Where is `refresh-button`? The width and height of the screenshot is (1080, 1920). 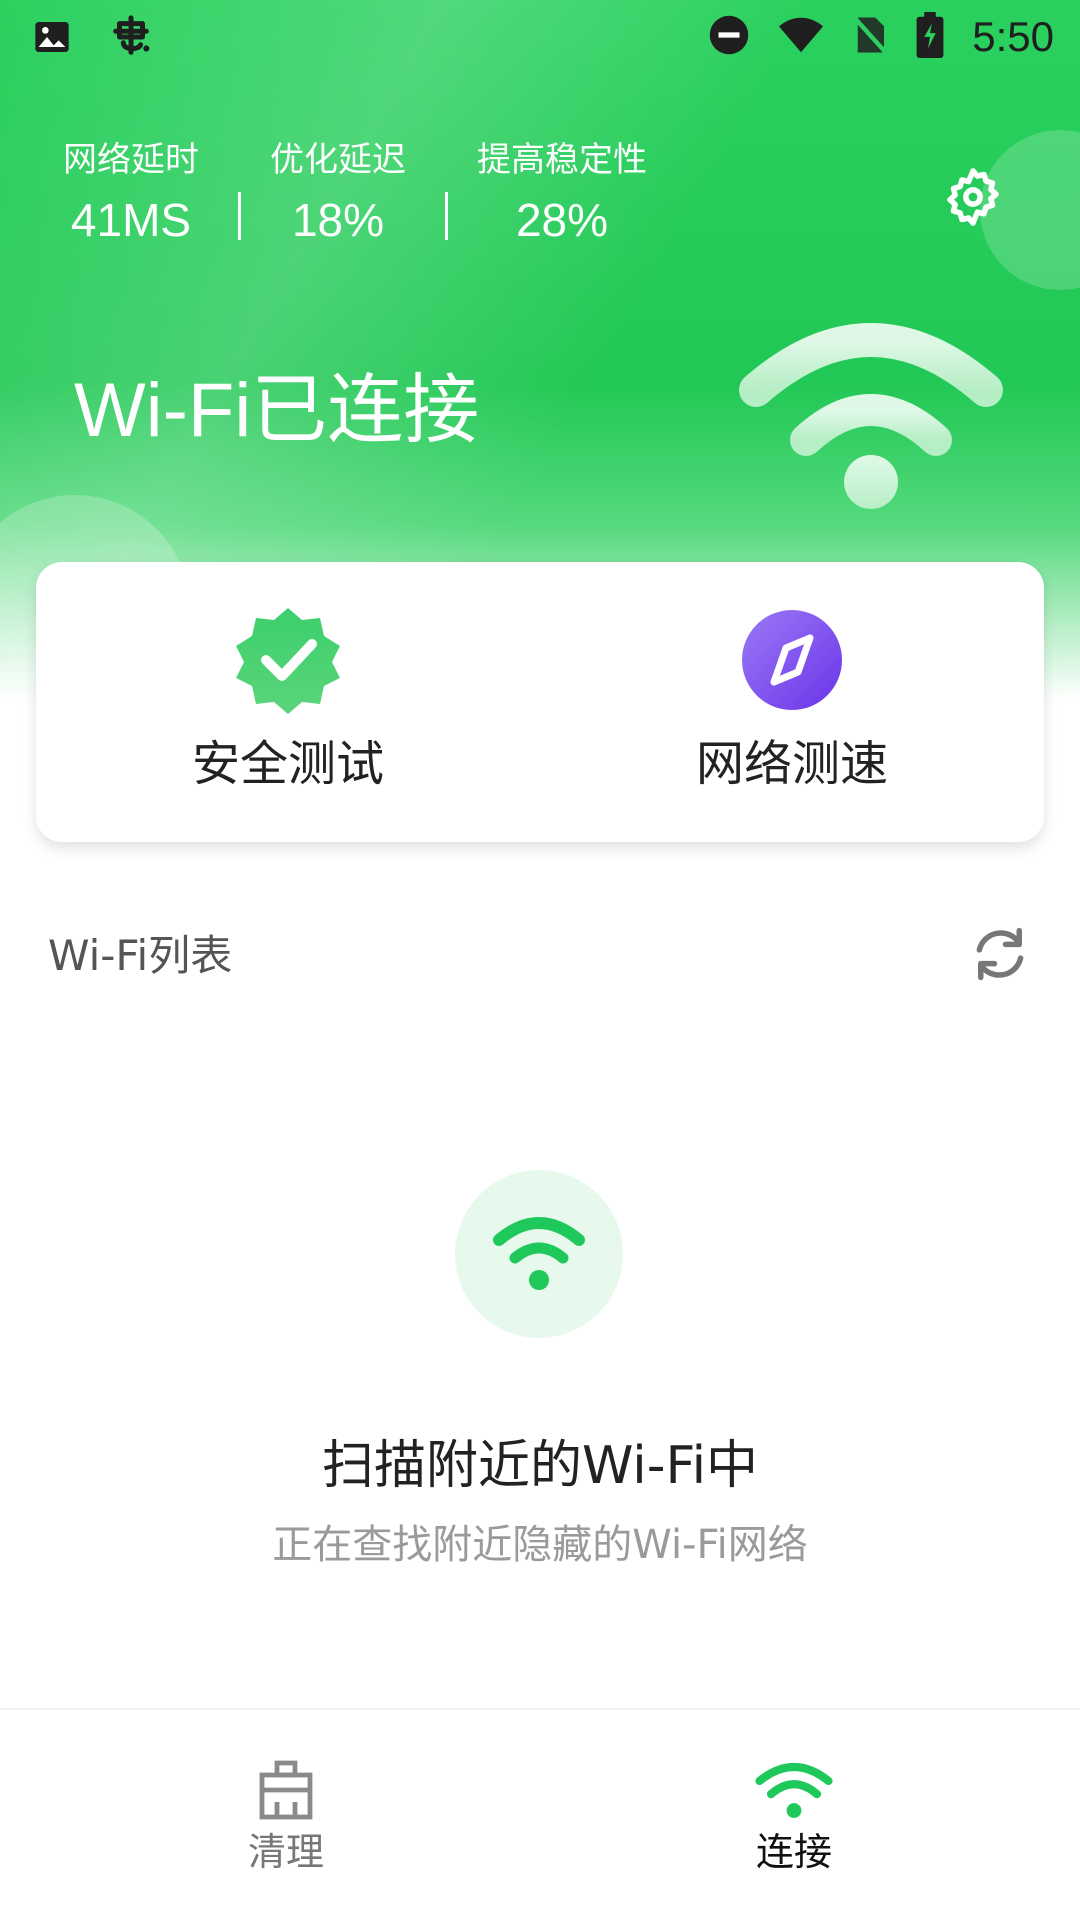
refresh-button is located at coordinates (1000, 956).